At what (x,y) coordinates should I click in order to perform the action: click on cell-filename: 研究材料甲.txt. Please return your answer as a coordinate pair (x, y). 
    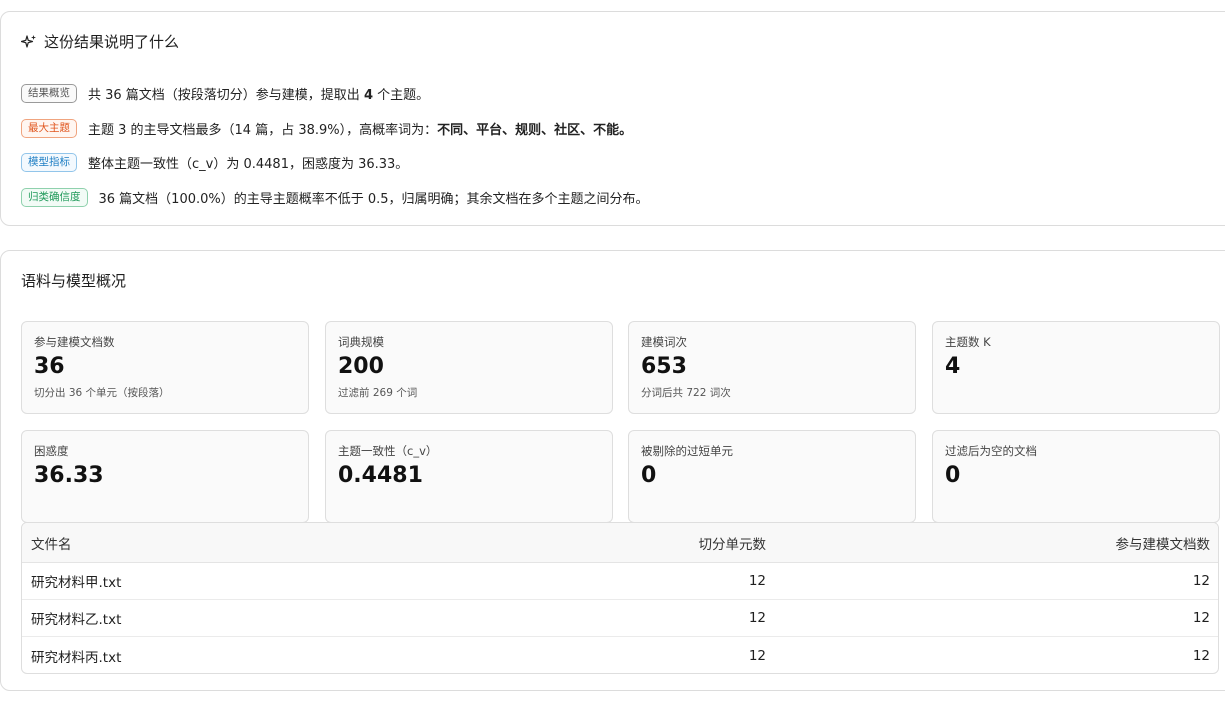
    Looking at the image, I should click on (76, 583).